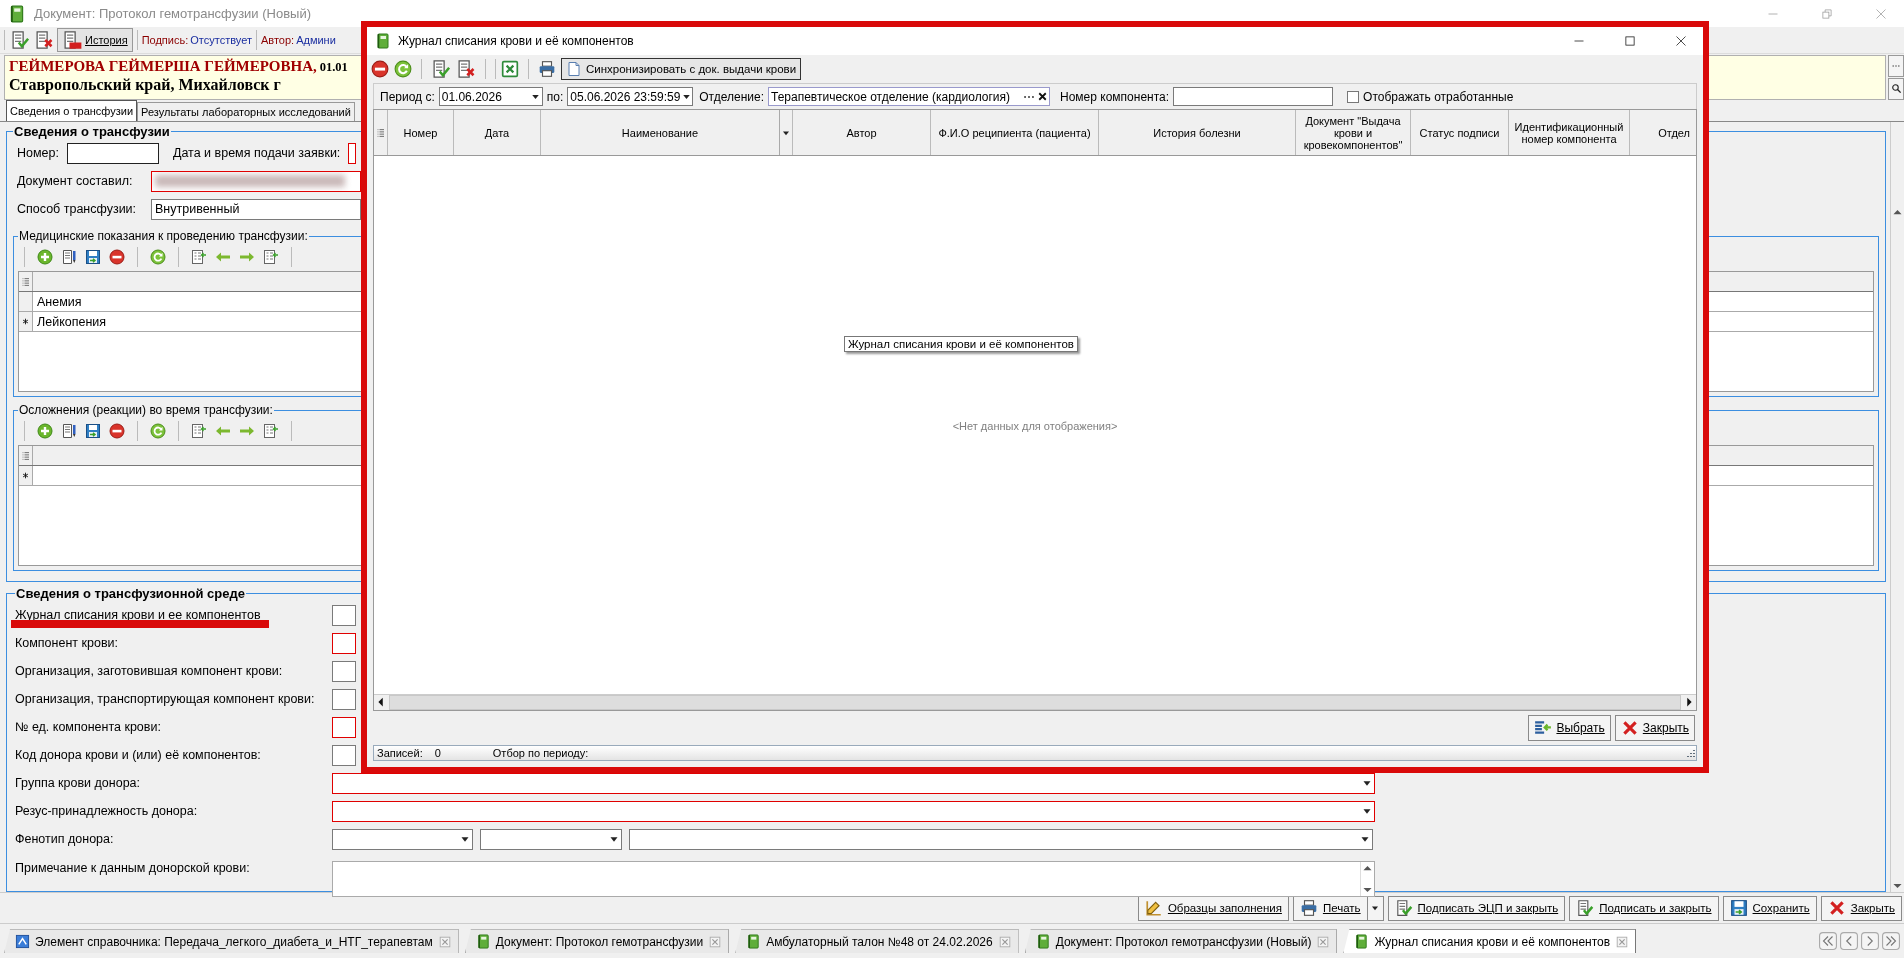 This screenshot has width=1904, height=958. Describe the element at coordinates (72, 111) in the screenshot. I see `tab: Сведения о трансфузии` at that location.